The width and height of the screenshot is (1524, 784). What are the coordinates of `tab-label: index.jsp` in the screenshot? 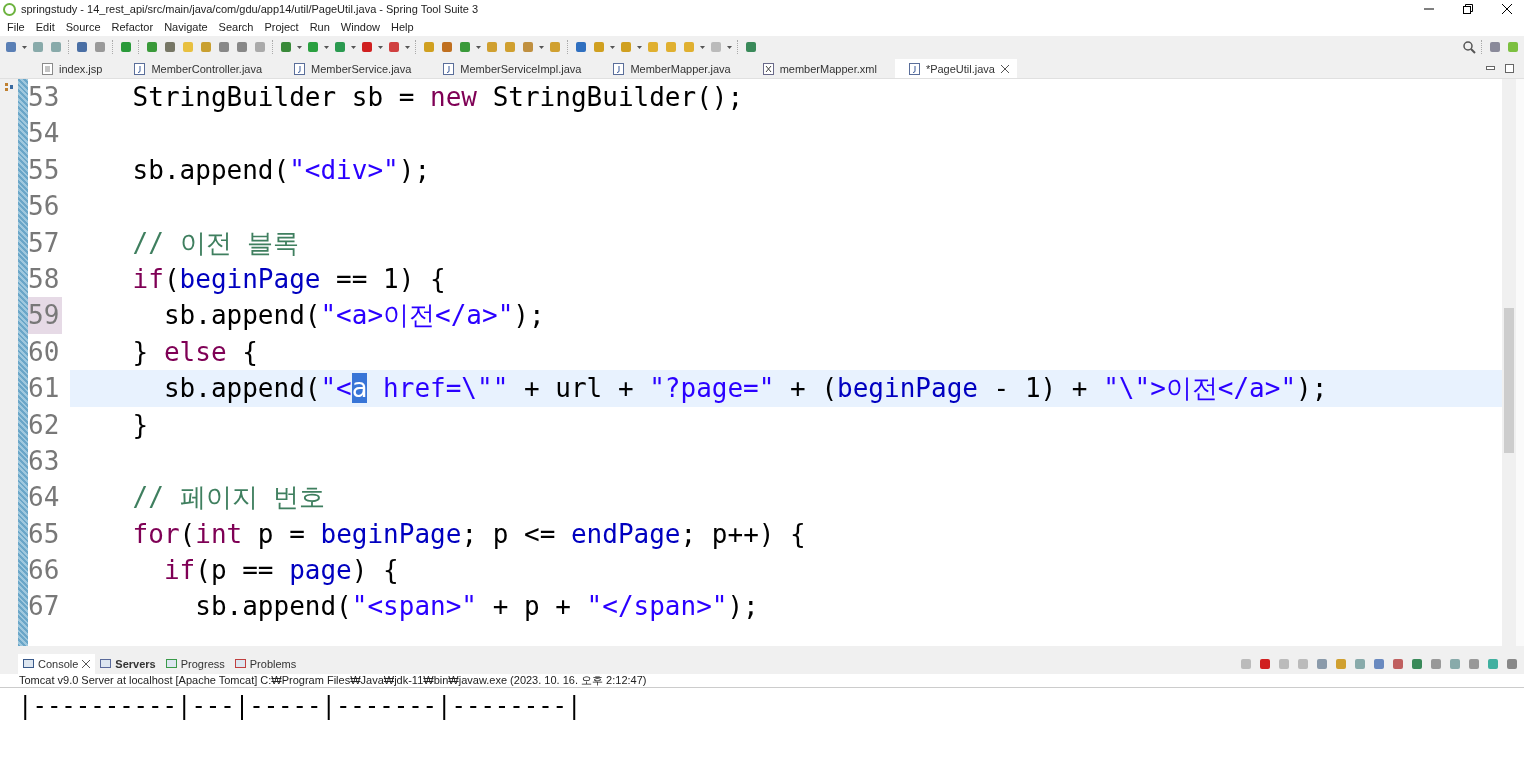 It's located at (81, 68).